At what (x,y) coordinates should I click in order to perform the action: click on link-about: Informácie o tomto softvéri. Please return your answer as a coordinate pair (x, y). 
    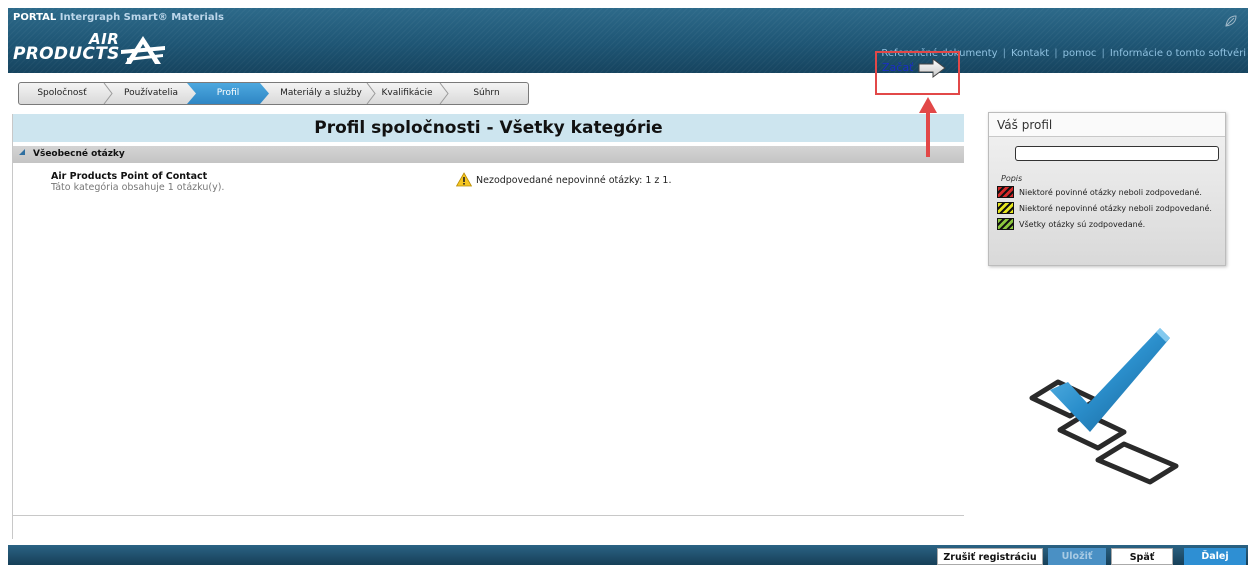
    Looking at the image, I should click on (1178, 53).